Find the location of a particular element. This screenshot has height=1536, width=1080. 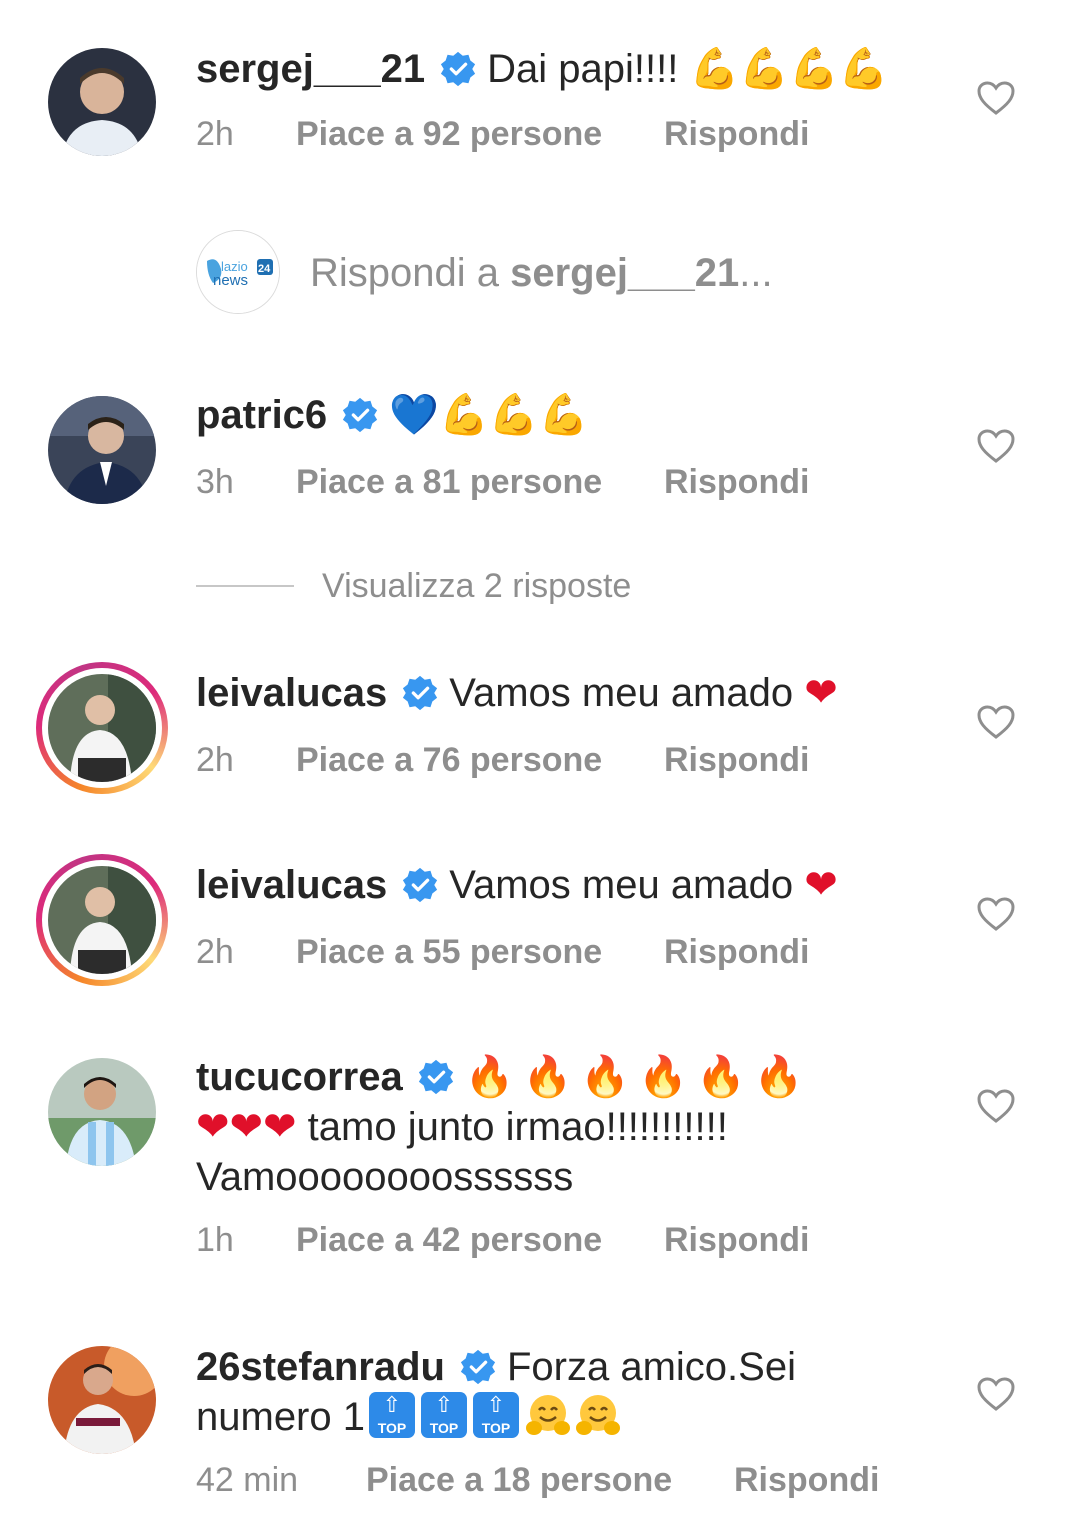

muscle-emoji-icon: 💪💪💪💪 is located at coordinates (789, 69).